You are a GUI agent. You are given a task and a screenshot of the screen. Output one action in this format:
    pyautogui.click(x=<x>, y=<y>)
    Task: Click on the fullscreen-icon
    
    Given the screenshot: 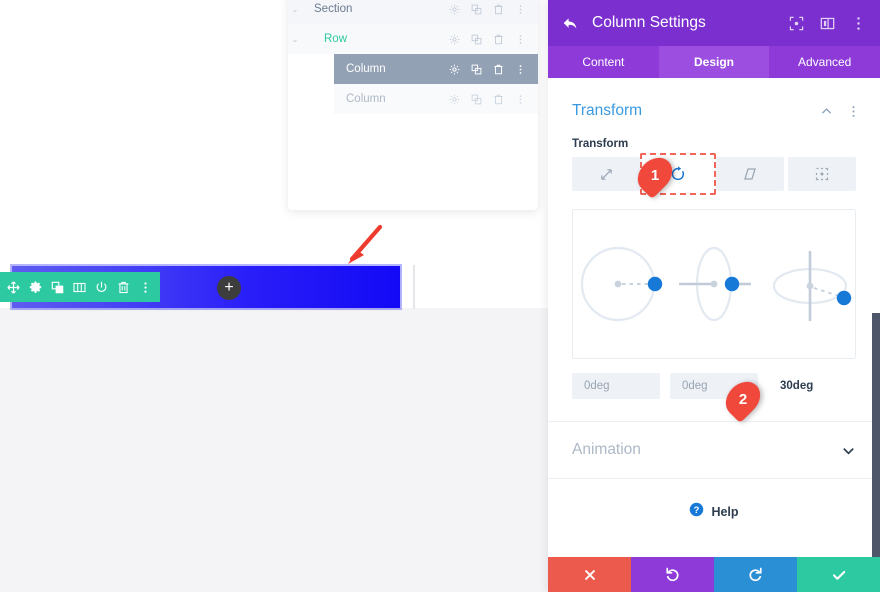 What is the action you would take?
    pyautogui.click(x=796, y=23)
    